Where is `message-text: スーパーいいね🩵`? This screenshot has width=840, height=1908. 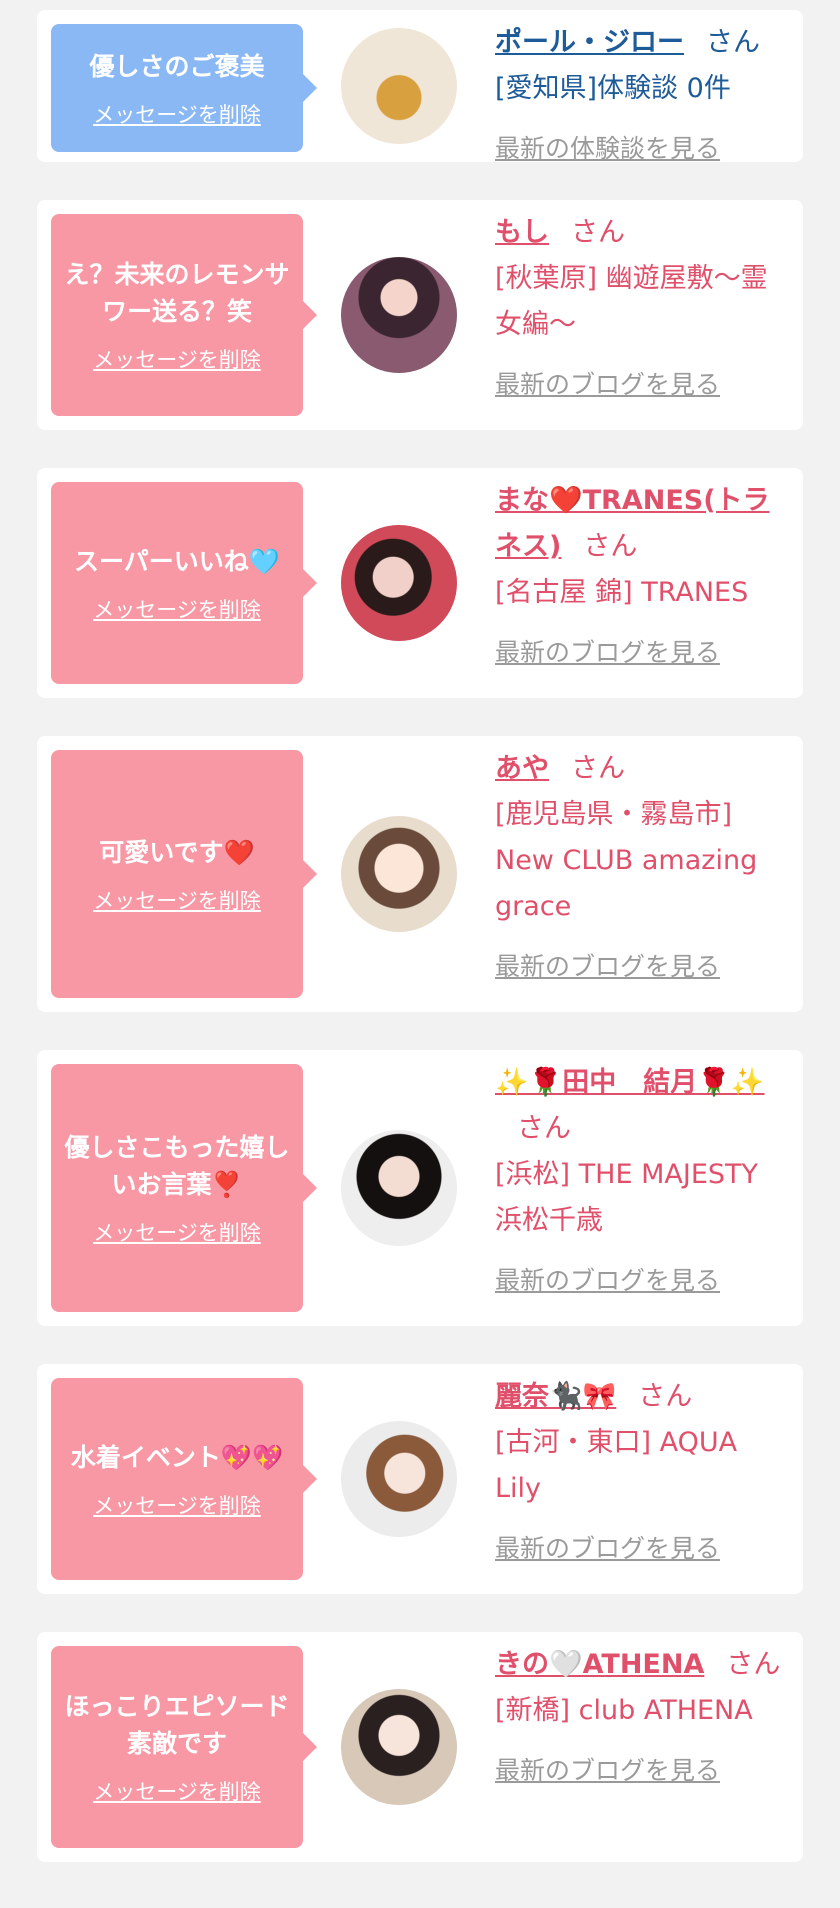 message-text: スーパーいいね🩵 is located at coordinates (177, 561).